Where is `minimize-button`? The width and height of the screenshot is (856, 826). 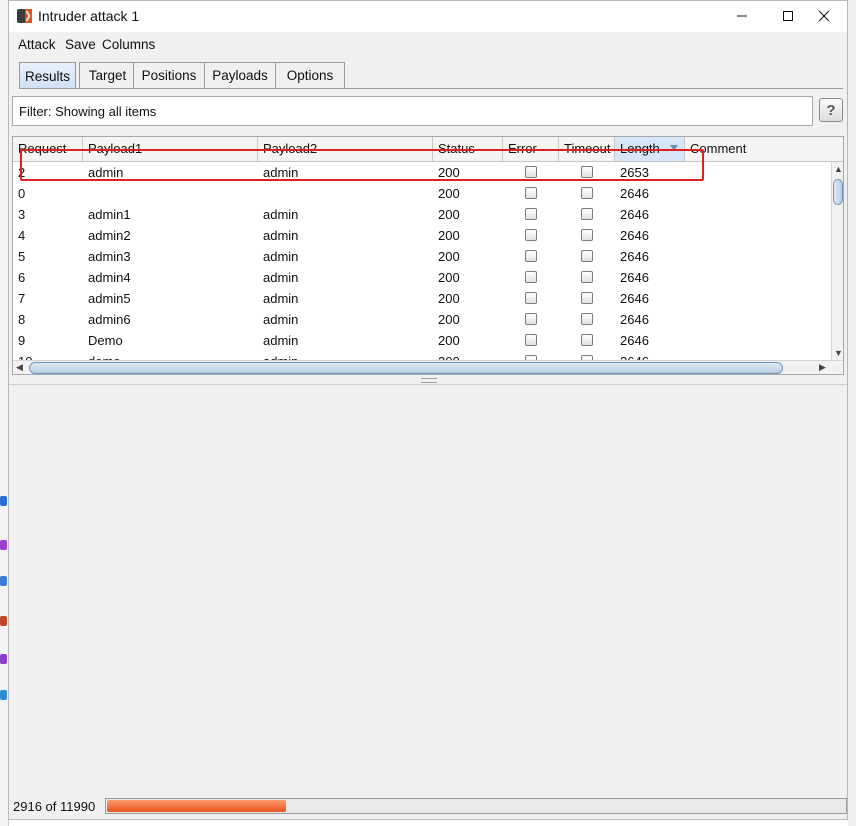
minimize-button is located at coordinates (742, 16).